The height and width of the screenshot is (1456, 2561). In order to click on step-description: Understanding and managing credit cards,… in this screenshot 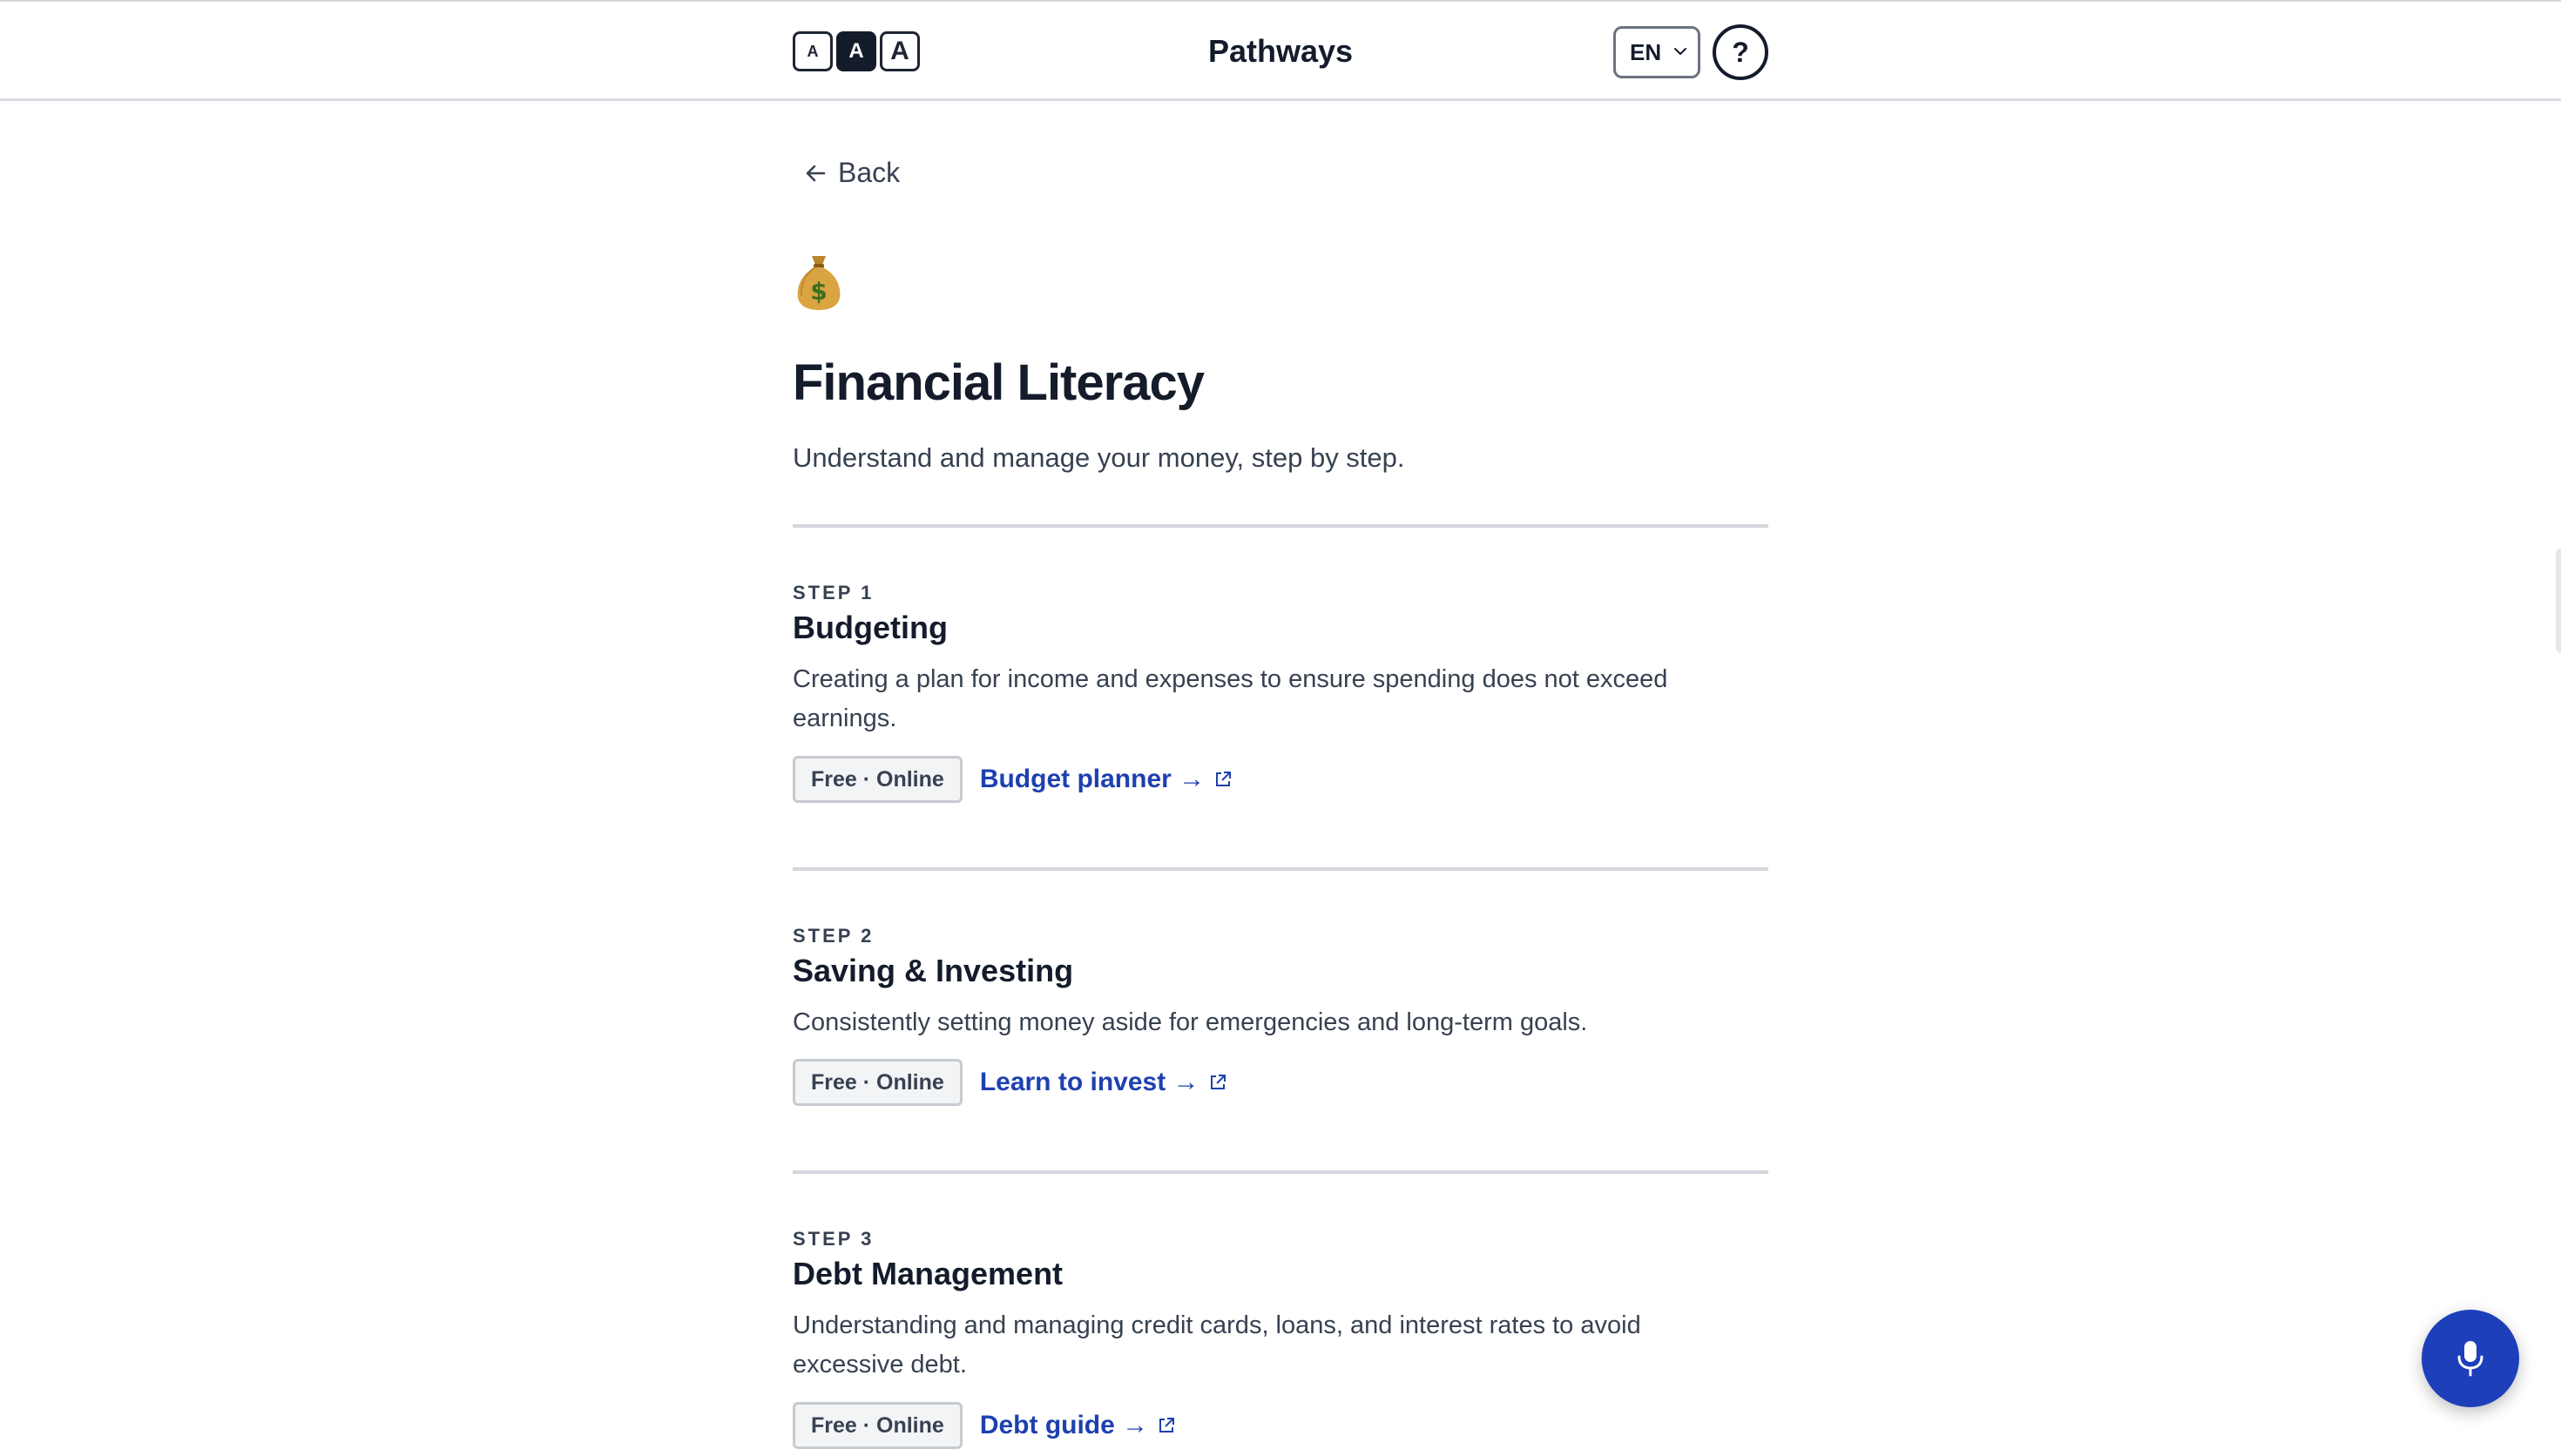, I will do `click(1217, 1344)`.